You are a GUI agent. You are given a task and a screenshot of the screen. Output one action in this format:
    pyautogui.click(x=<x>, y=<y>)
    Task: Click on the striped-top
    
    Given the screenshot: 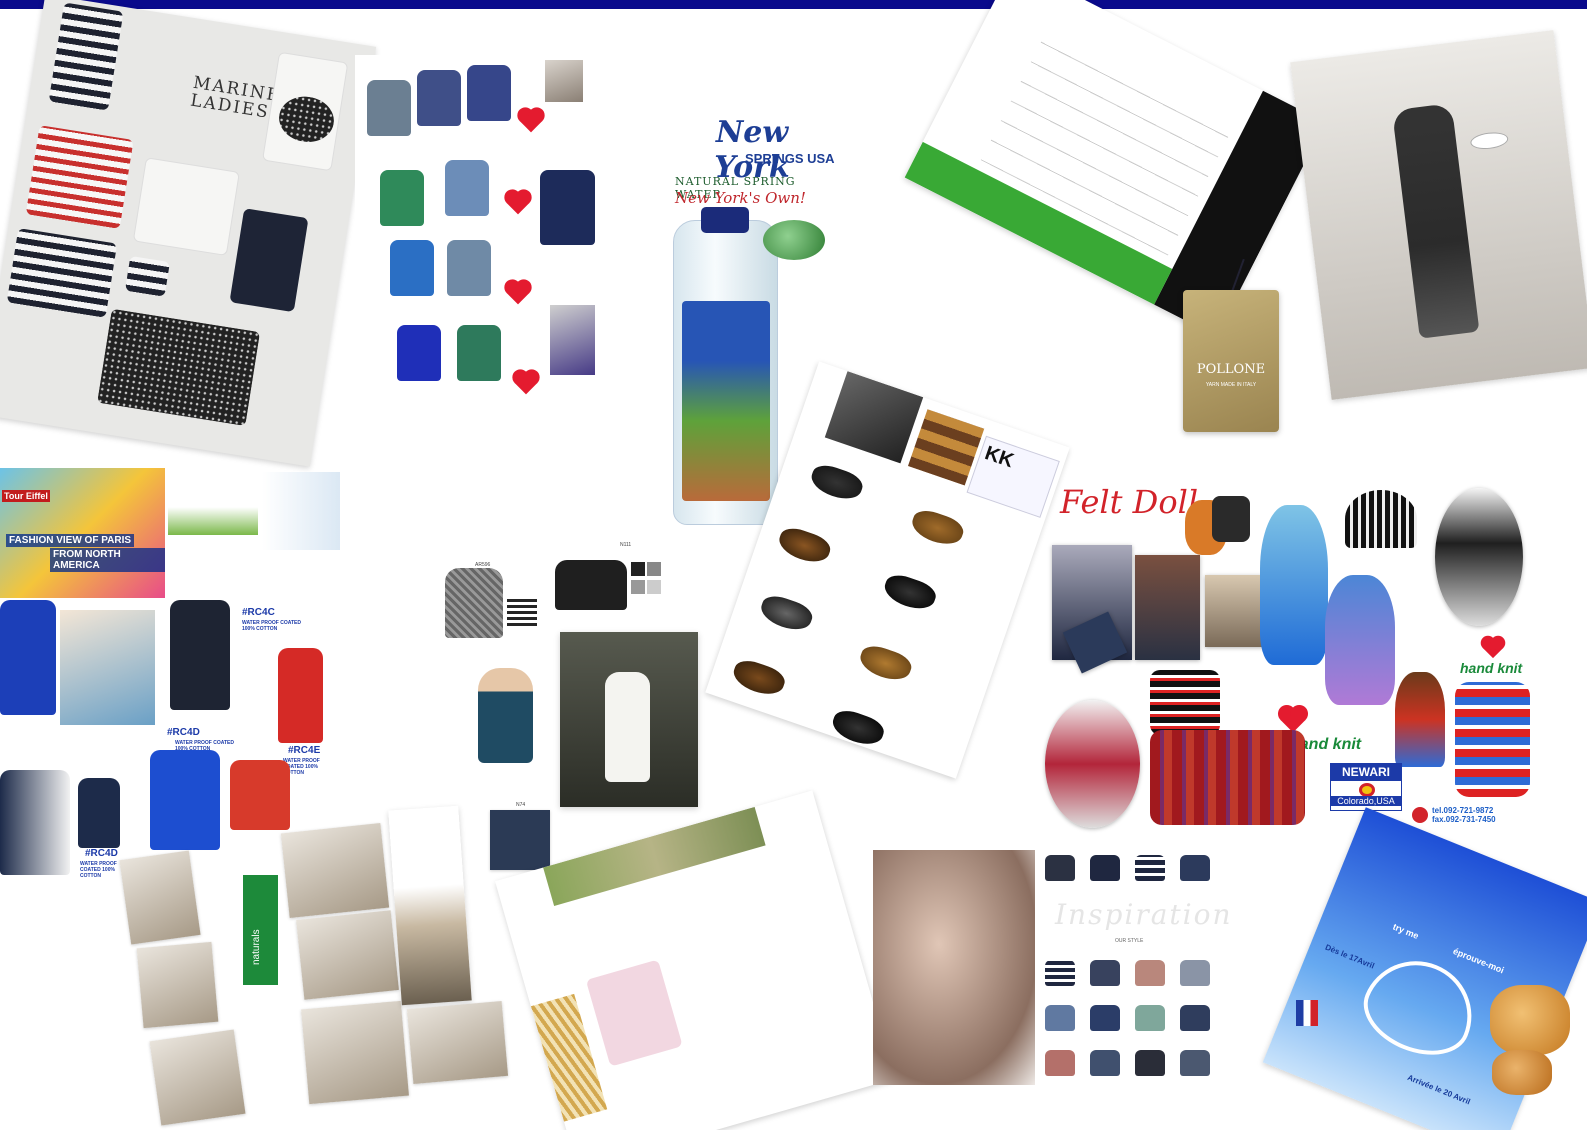 What is the action you would take?
    pyautogui.click(x=86, y=56)
    